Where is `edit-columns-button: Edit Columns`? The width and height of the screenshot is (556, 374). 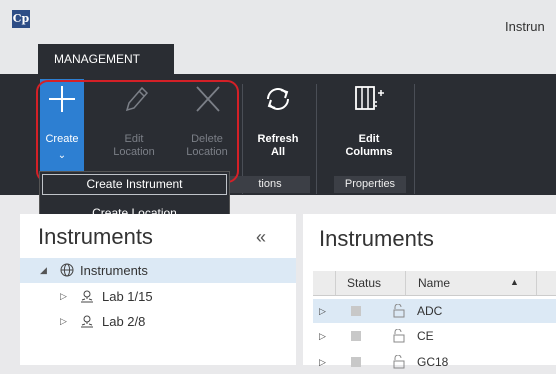 edit-columns-button: Edit Columns is located at coordinates (369, 119).